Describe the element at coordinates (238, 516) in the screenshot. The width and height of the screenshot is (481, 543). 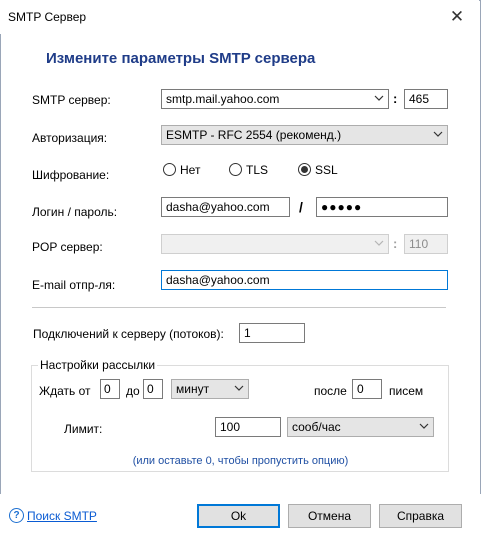
I see `ok-button: Ok` at that location.